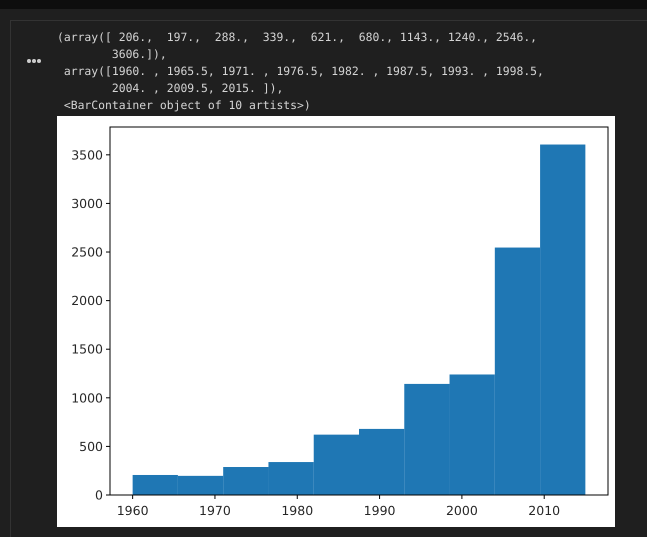 Image resolution: width=647 pixels, height=537 pixels. Describe the element at coordinates (380, 510) in the screenshot. I see `x-tick-label: 1990` at that location.